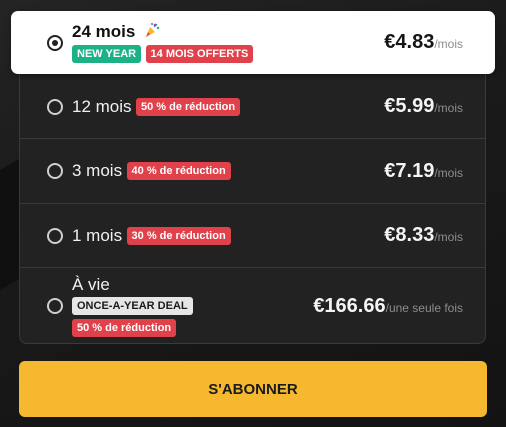  I want to click on discount-badge: 30 % de réduction, so click(178, 235).